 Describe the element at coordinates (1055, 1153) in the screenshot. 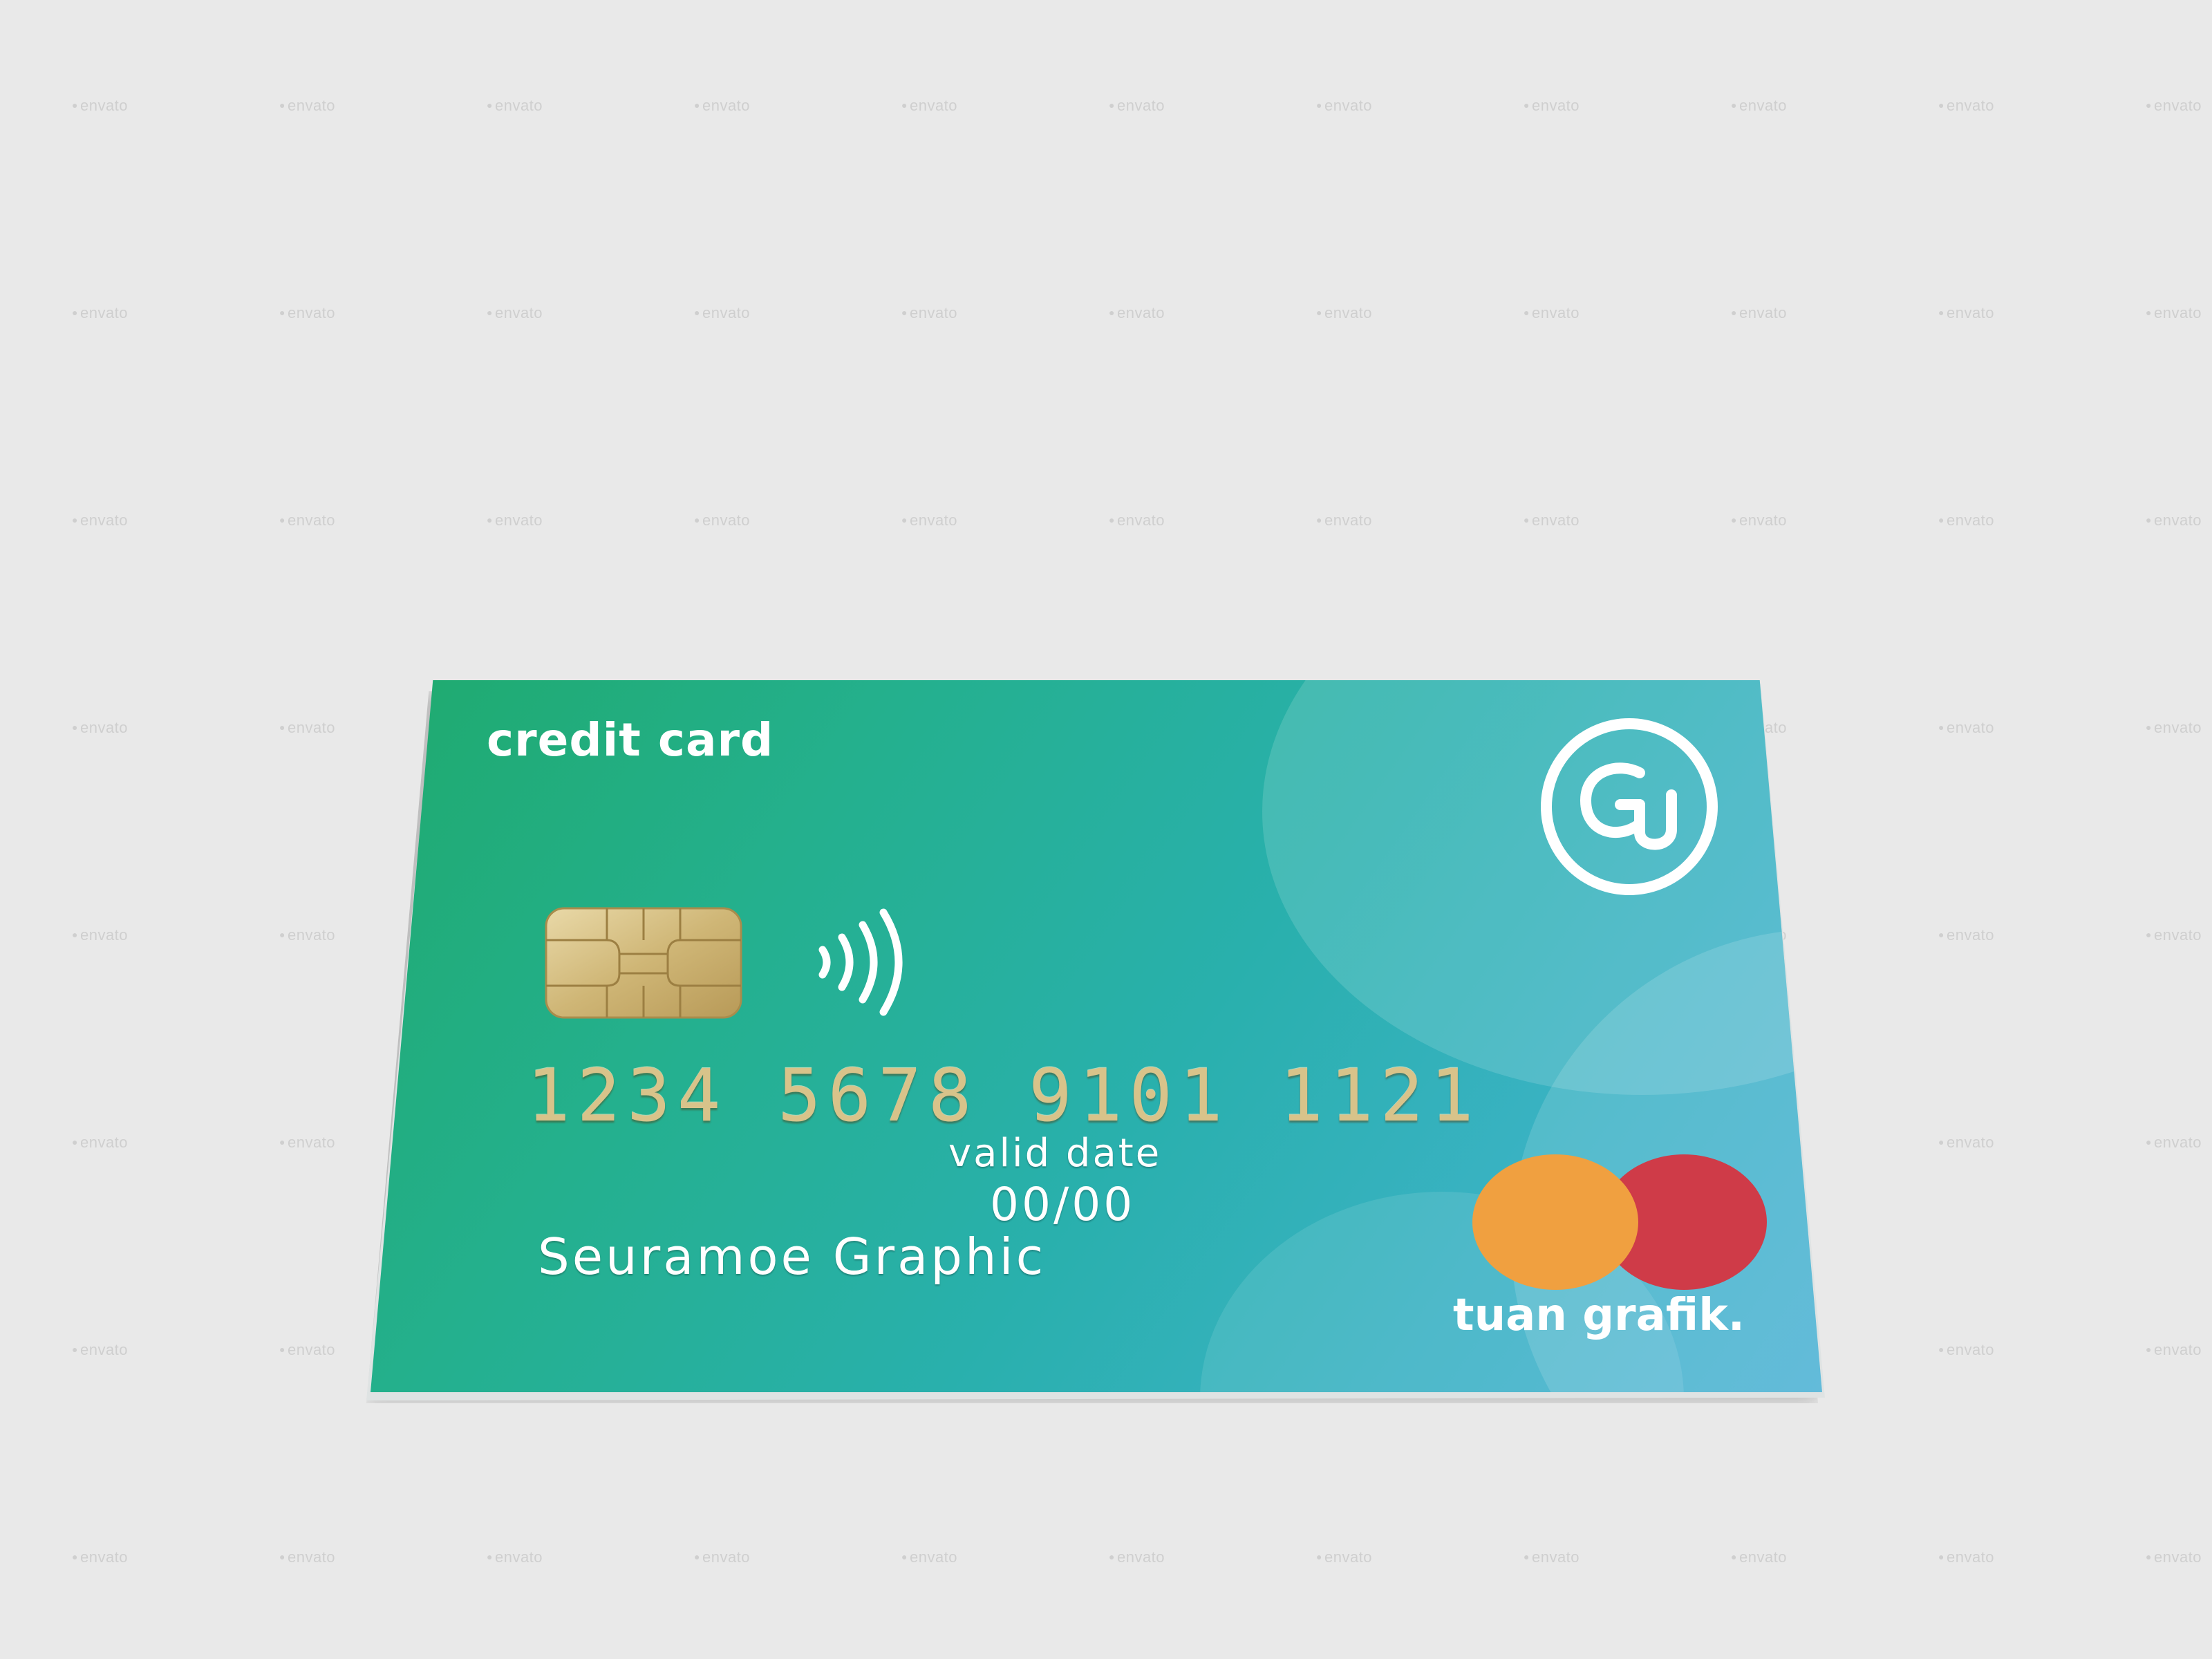

I see `valid-date-label: valid date` at that location.